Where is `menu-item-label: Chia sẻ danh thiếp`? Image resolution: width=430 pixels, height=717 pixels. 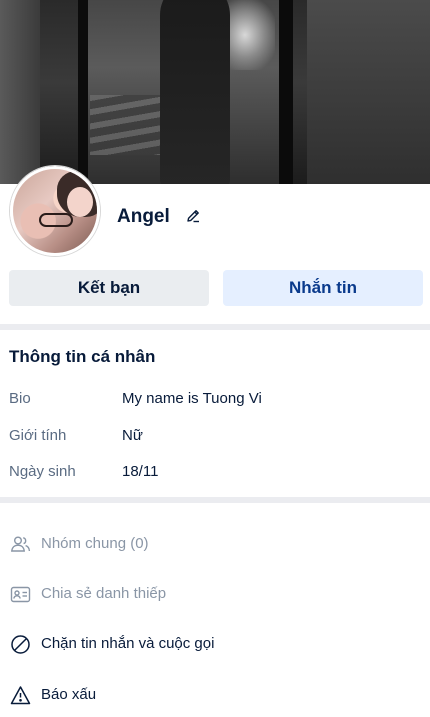
menu-item-label: Chia sẻ danh thiếp is located at coordinates (104, 593).